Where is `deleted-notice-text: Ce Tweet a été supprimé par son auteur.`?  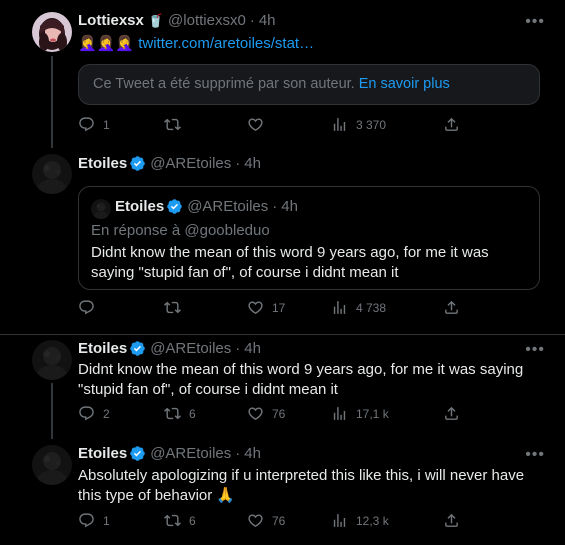 deleted-notice-text: Ce Tweet a été supprimé par son auteur. is located at coordinates (224, 84).